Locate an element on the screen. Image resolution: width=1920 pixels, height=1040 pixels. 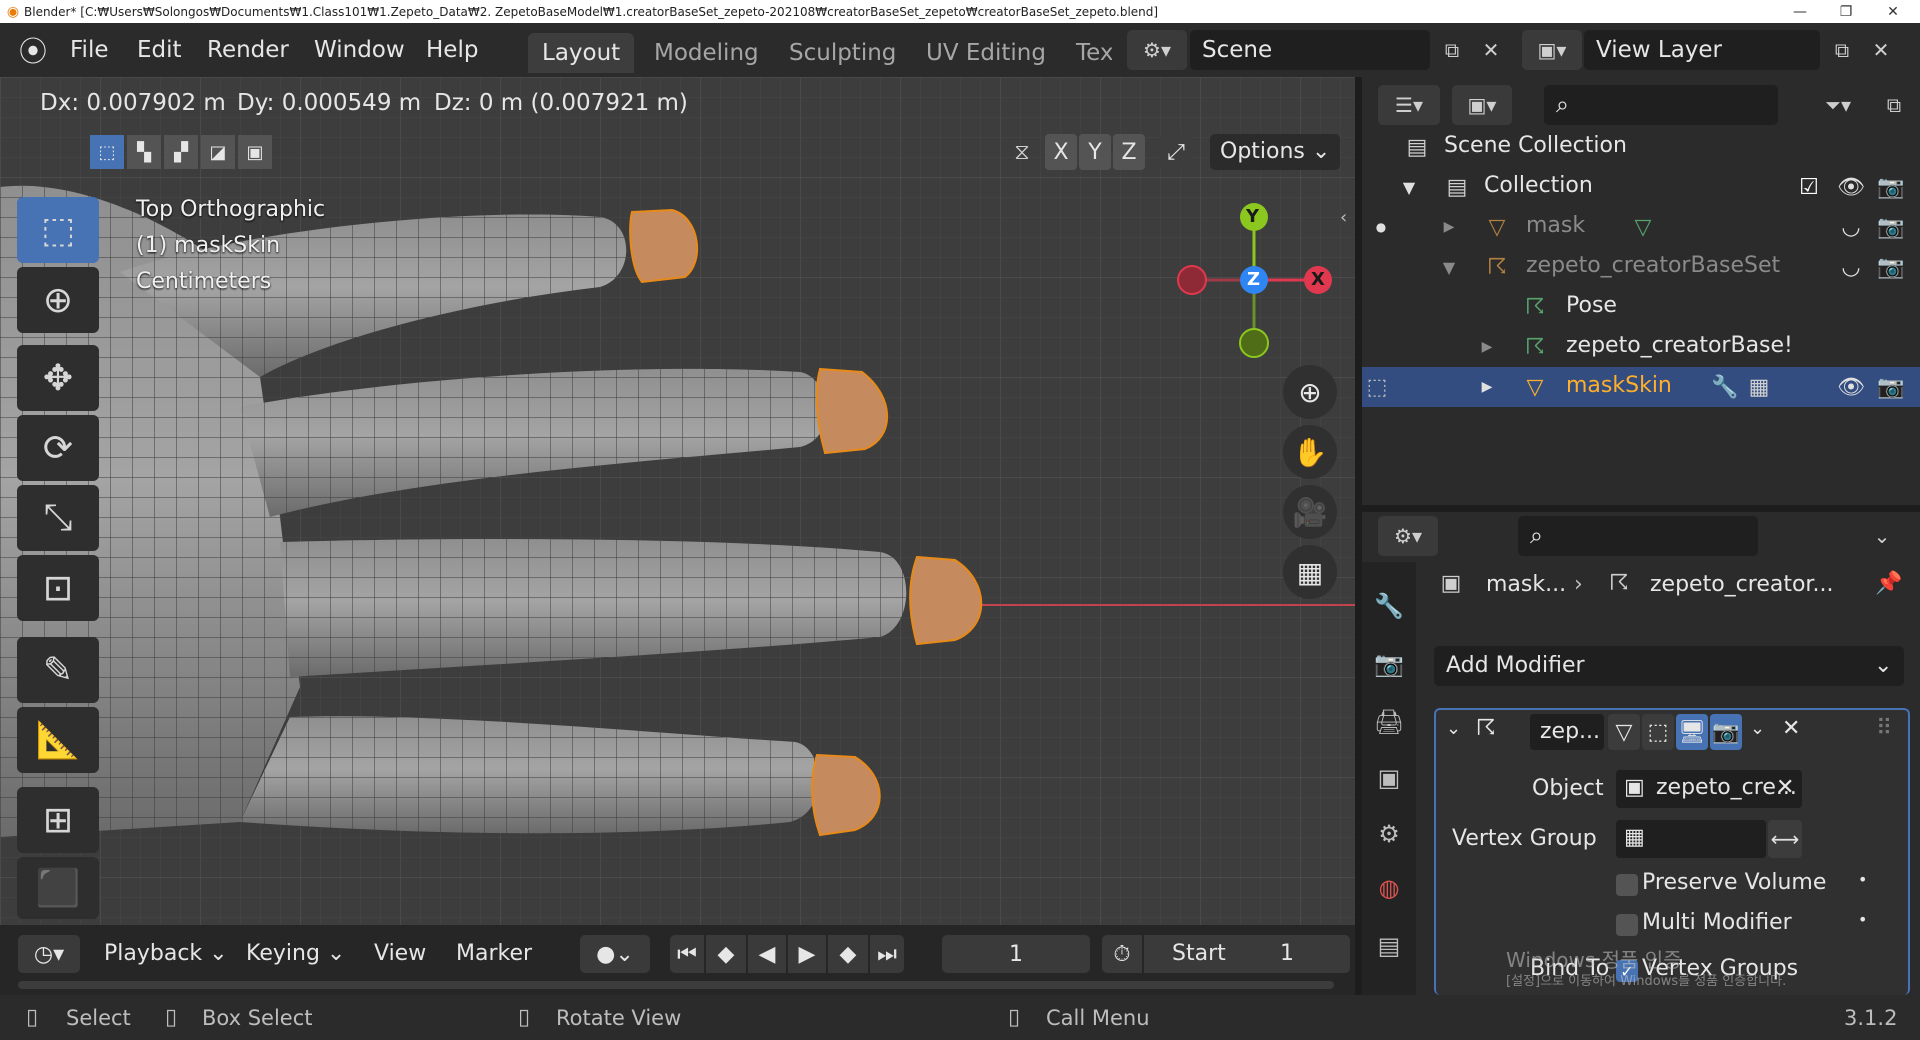
close-icon: ✕ is located at coordinates (1893, 11).